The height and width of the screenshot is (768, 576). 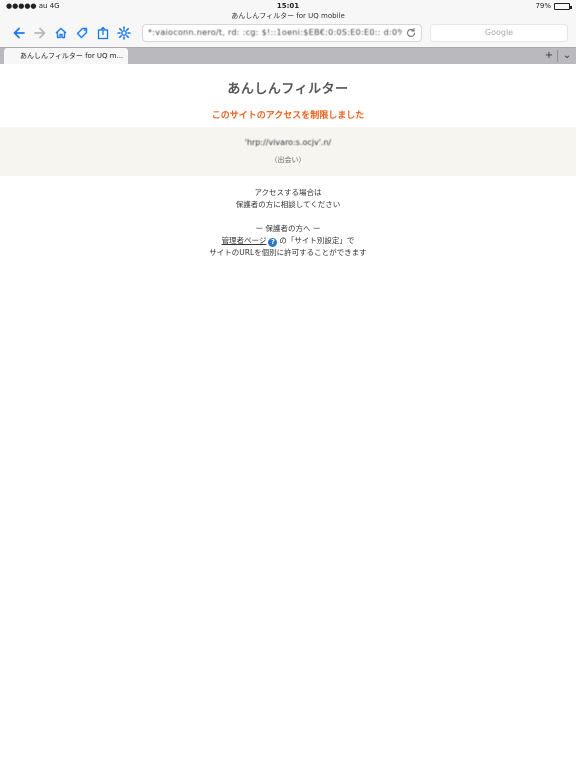 What do you see at coordinates (82, 33) in the screenshot?
I see `bookmark-tag-icon` at bounding box center [82, 33].